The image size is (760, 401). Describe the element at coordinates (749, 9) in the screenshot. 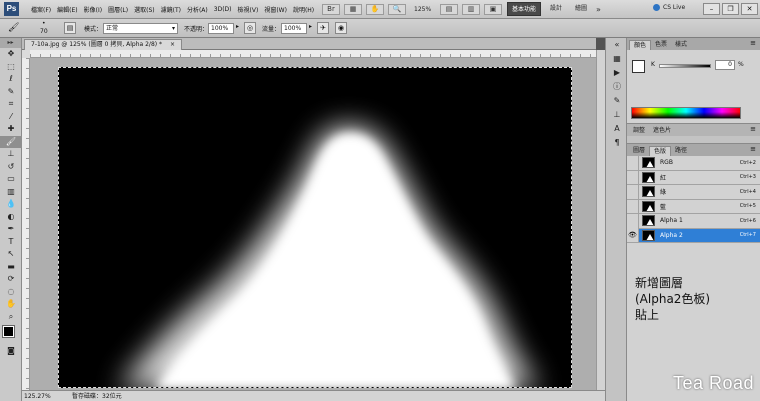

I see `close-button: ✕` at that location.